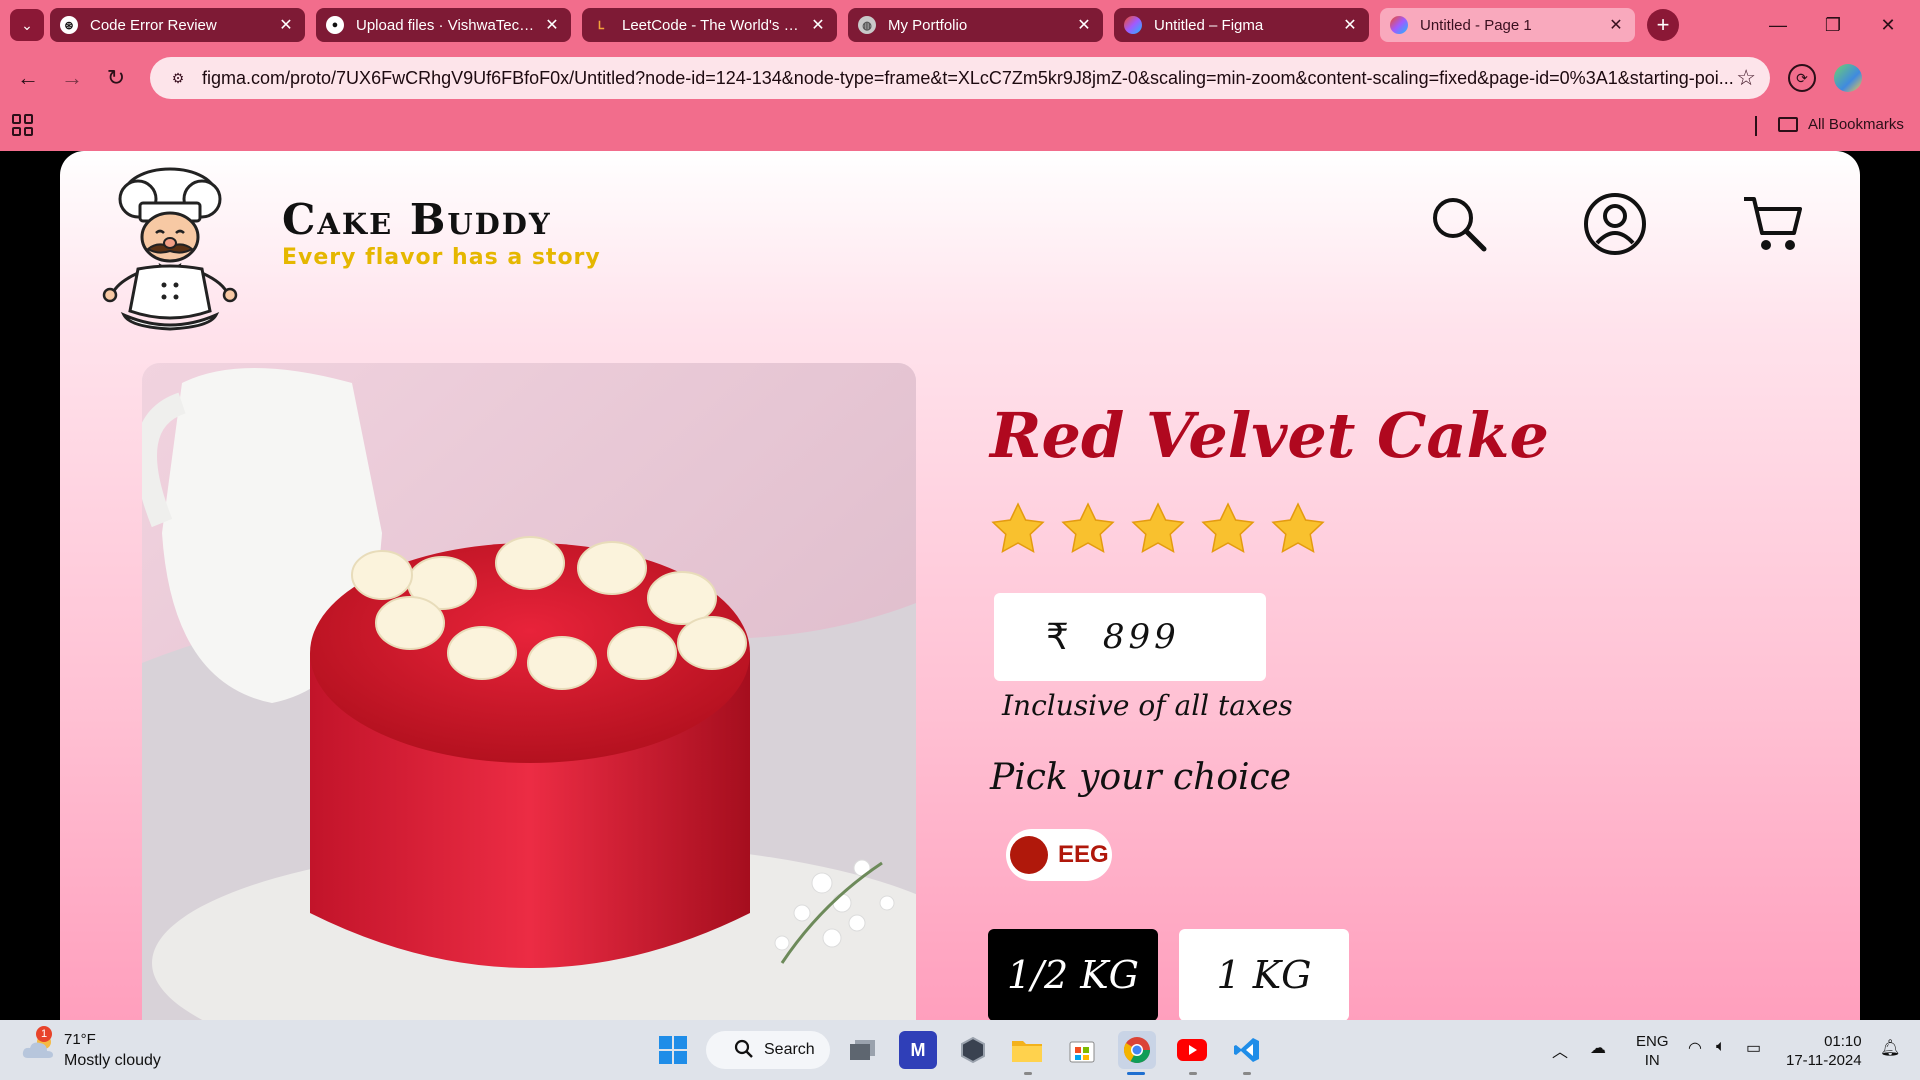 The height and width of the screenshot is (1080, 1920). What do you see at coordinates (23, 125) in the screenshot?
I see `apps-grid-icon` at bounding box center [23, 125].